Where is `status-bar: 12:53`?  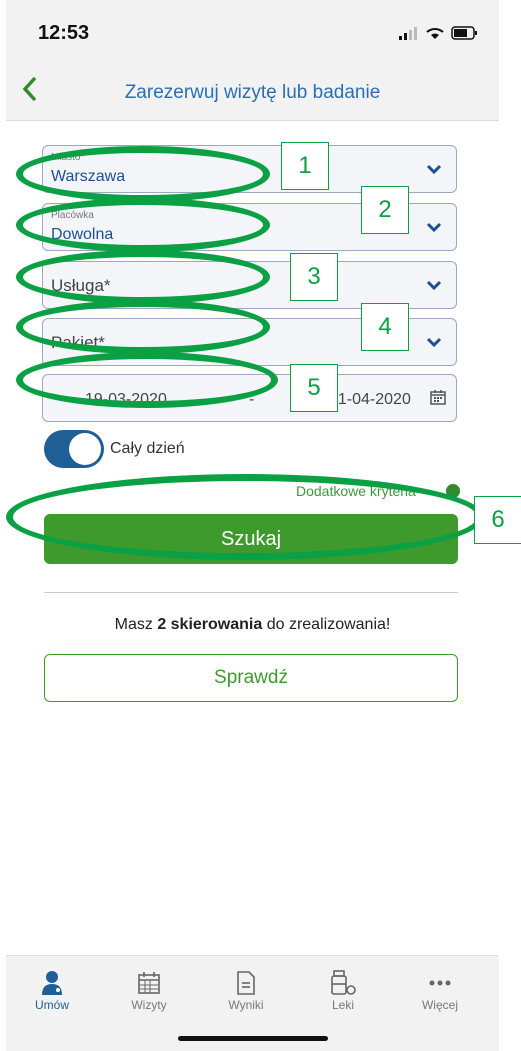 status-bar: 12:53 is located at coordinates (252, 35).